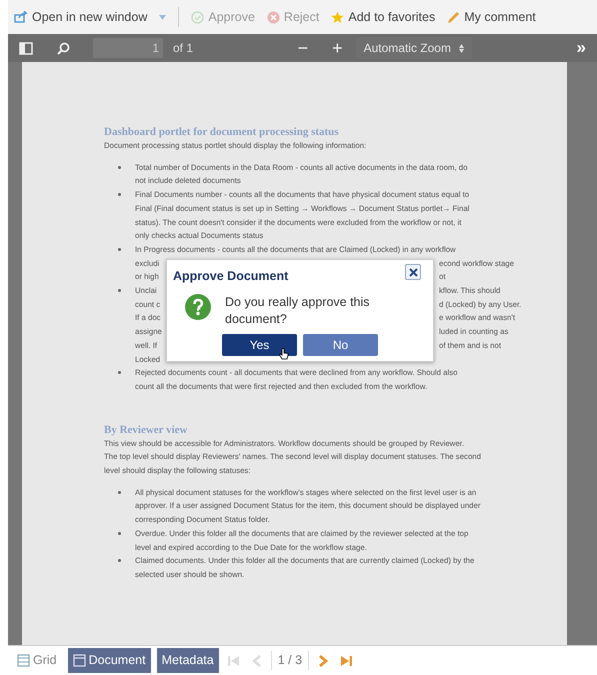 The image size is (597, 675). I want to click on dialog-title: Approve Document, so click(230, 276).